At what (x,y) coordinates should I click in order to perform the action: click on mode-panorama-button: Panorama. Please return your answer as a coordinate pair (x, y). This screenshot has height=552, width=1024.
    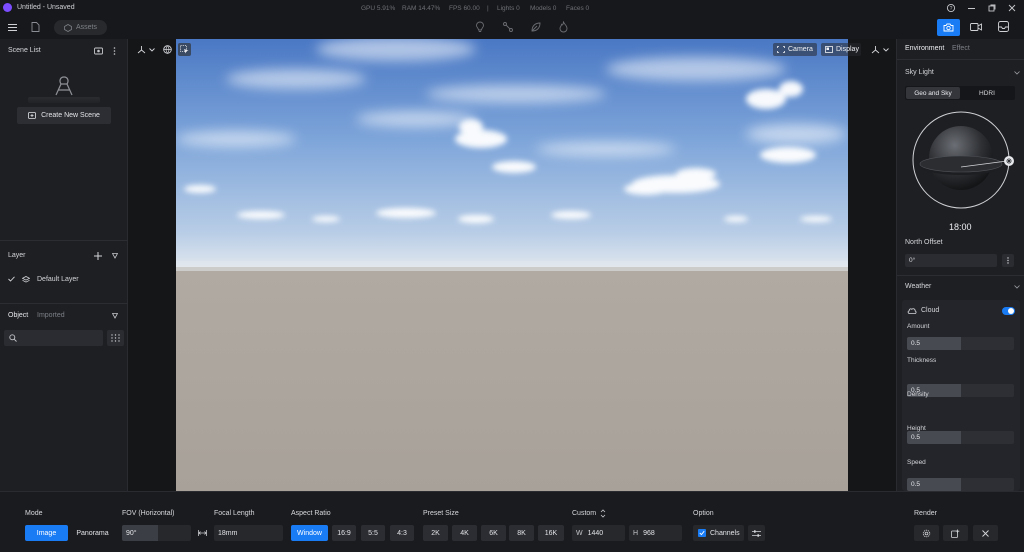
    Looking at the image, I should click on (92, 533).